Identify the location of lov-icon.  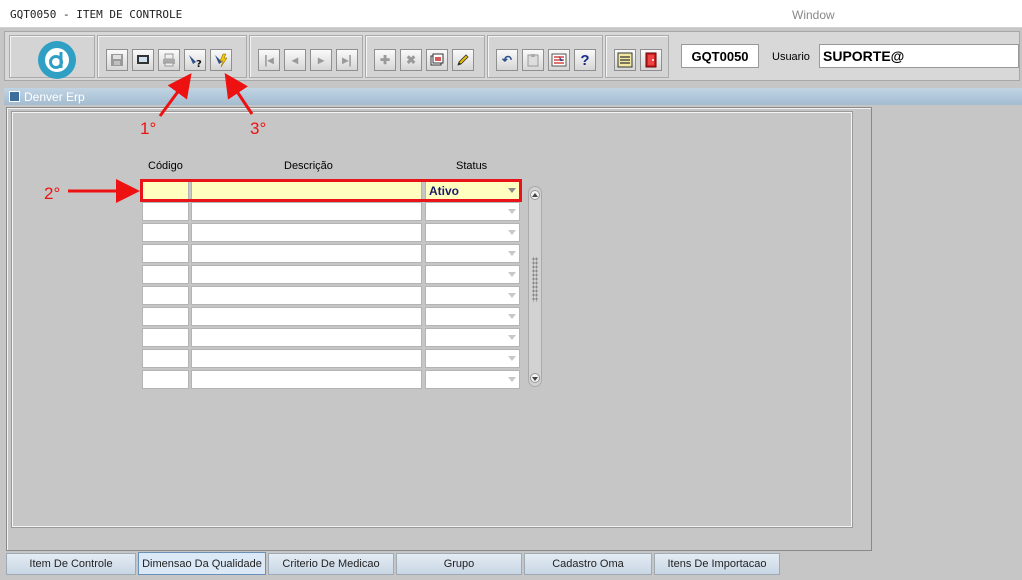
(559, 60).